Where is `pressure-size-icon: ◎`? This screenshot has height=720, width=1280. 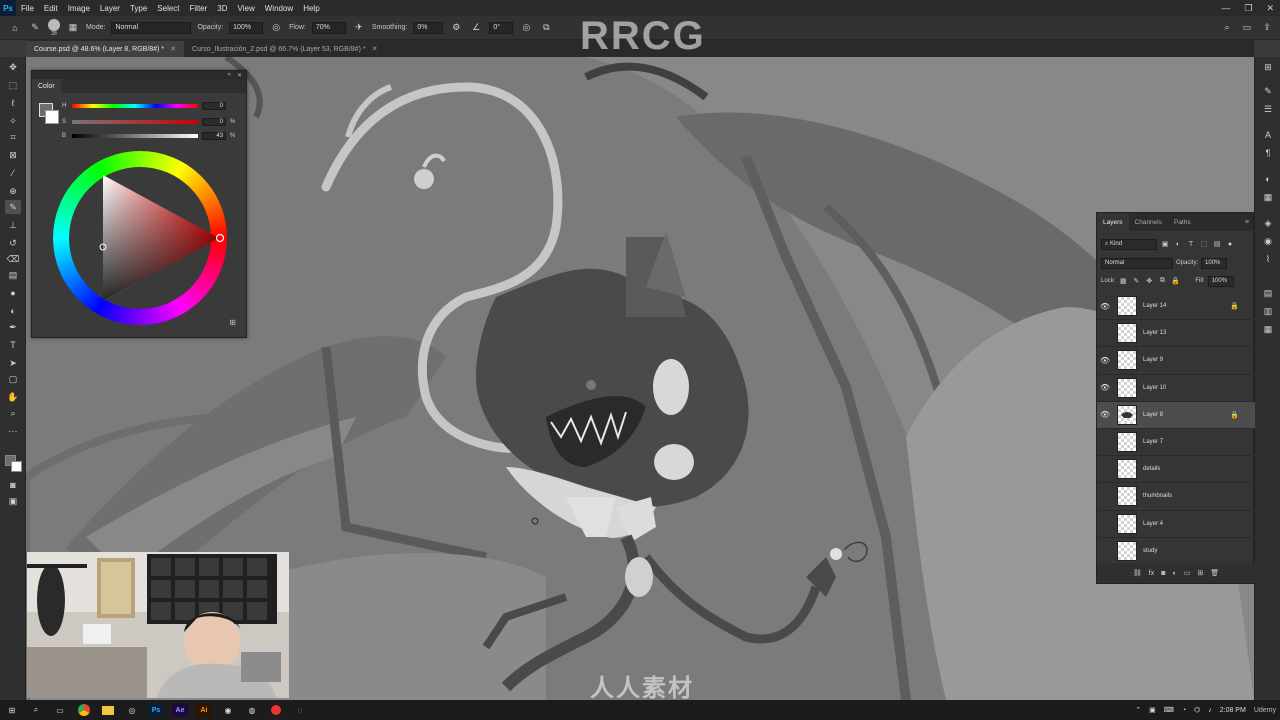
pressure-size-icon: ◎ is located at coordinates (526, 28).